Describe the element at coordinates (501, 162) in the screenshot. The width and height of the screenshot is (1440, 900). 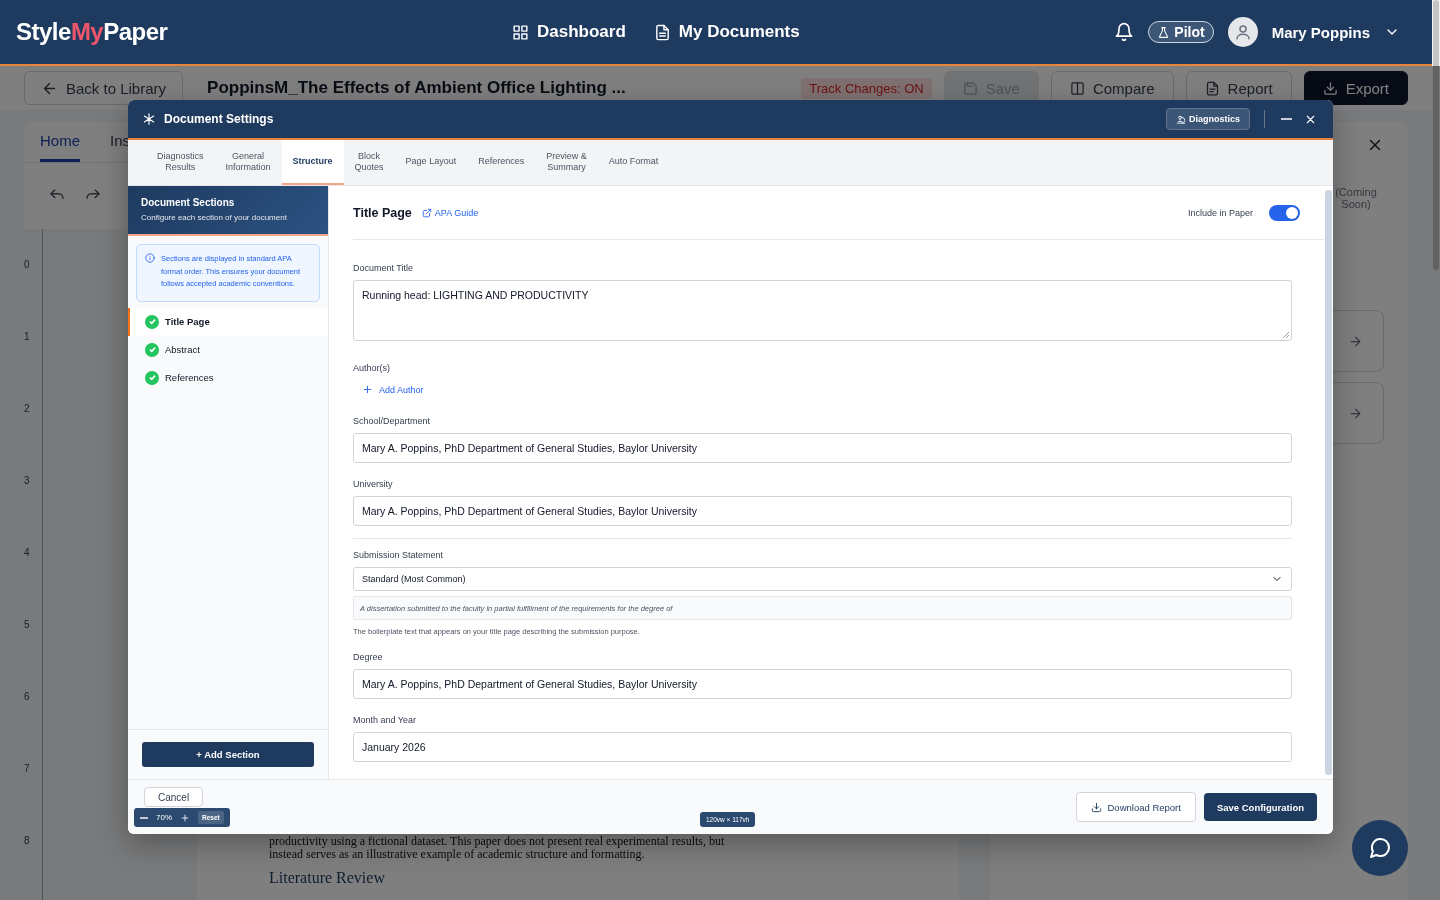
I see `settings-tab: References` at that location.